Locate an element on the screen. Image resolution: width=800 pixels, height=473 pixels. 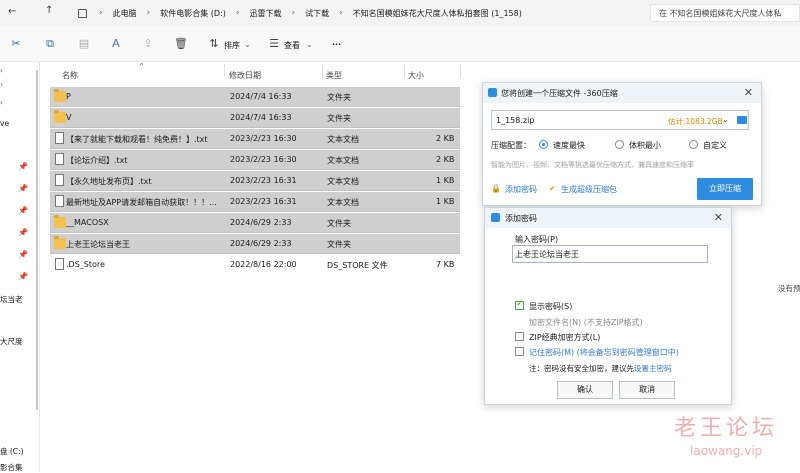
file-date: 2024/6/29 2:33 is located at coordinates (261, 222).